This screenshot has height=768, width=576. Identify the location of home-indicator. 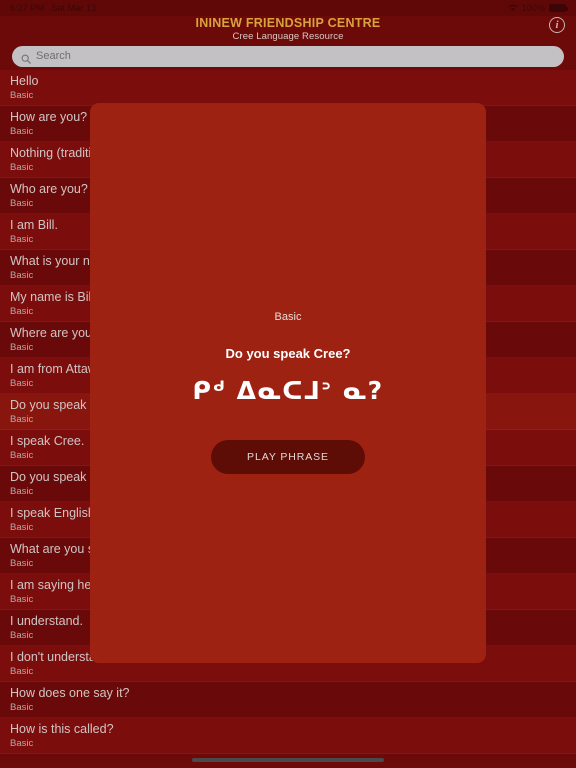
(288, 760).